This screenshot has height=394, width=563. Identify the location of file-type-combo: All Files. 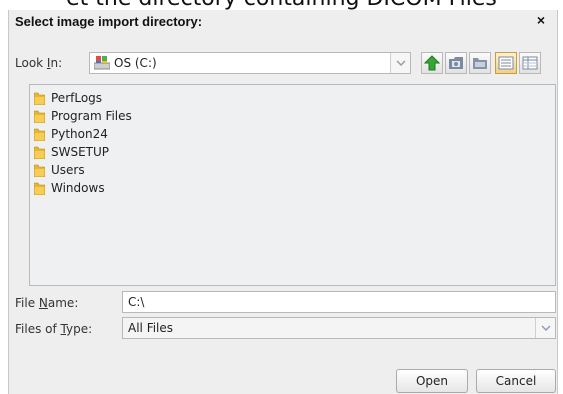
(339, 328).